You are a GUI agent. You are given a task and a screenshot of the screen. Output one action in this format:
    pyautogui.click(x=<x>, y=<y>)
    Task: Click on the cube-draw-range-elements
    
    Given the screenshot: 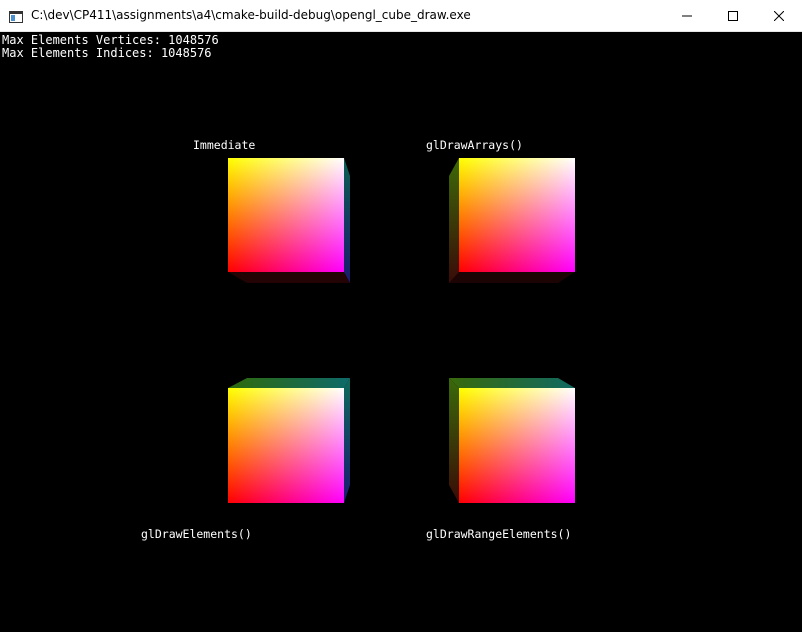 What is the action you would take?
    pyautogui.click(x=513, y=442)
    